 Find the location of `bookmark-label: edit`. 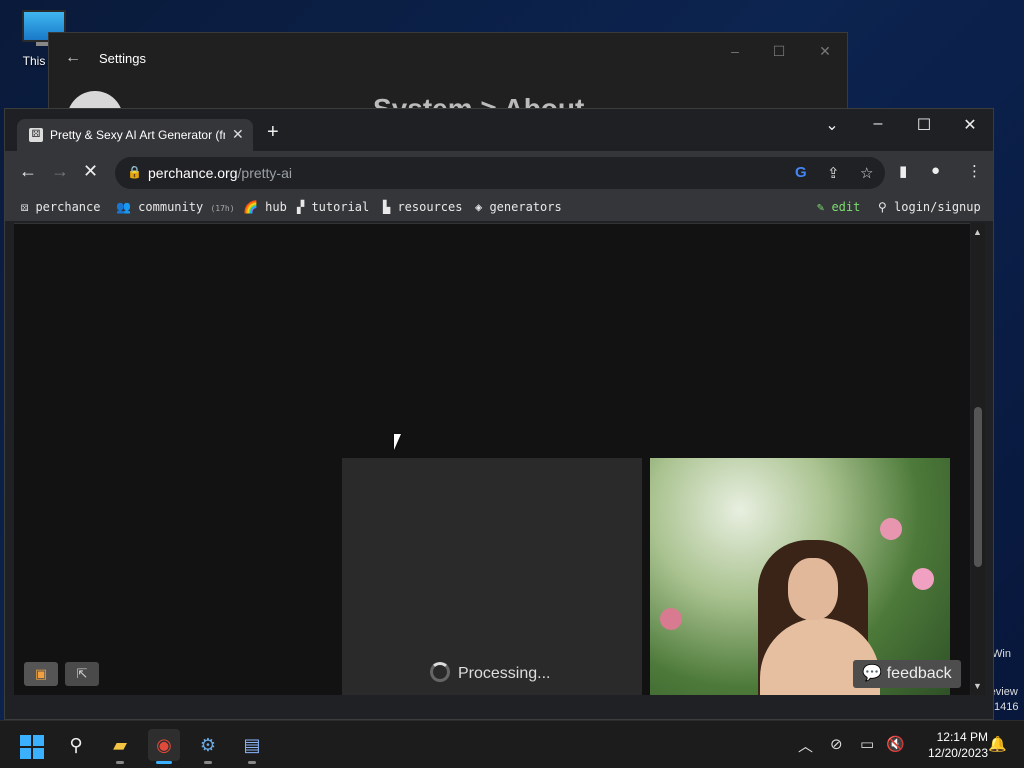

bookmark-label: edit is located at coordinates (846, 207).